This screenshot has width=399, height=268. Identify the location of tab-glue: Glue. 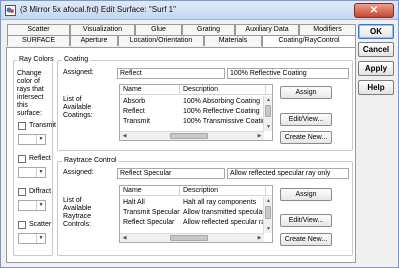
(158, 29).